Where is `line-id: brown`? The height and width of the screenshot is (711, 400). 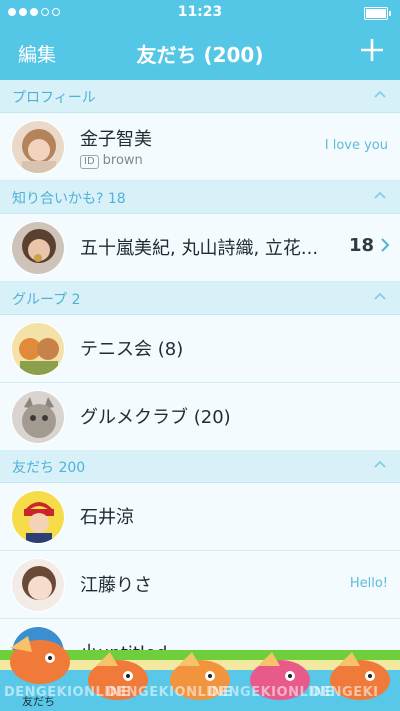
line-id: brown is located at coordinates (122, 160).